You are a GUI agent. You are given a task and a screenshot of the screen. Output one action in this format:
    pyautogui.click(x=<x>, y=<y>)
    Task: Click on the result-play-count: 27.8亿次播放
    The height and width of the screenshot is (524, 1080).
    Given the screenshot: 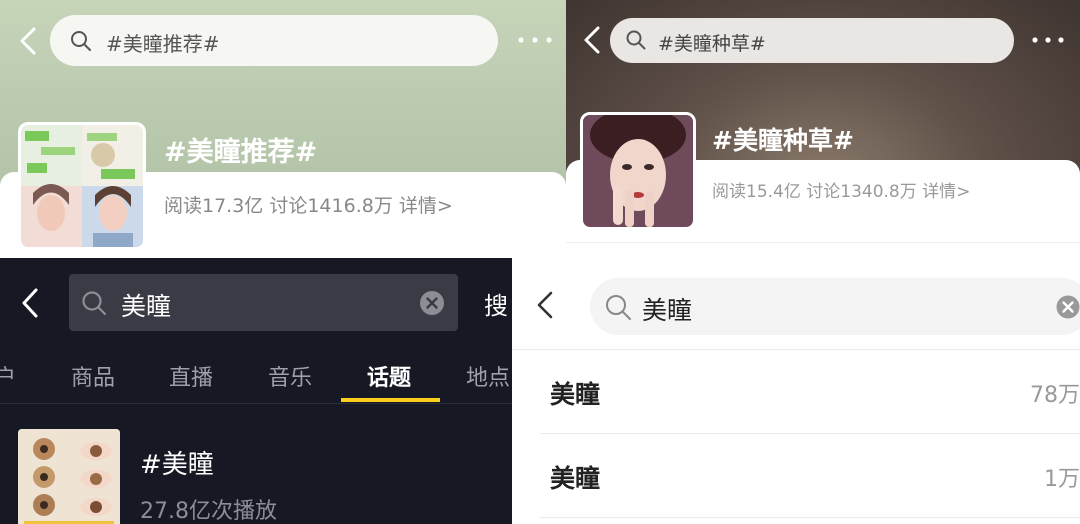 What is the action you would take?
    pyautogui.click(x=208, y=511)
    